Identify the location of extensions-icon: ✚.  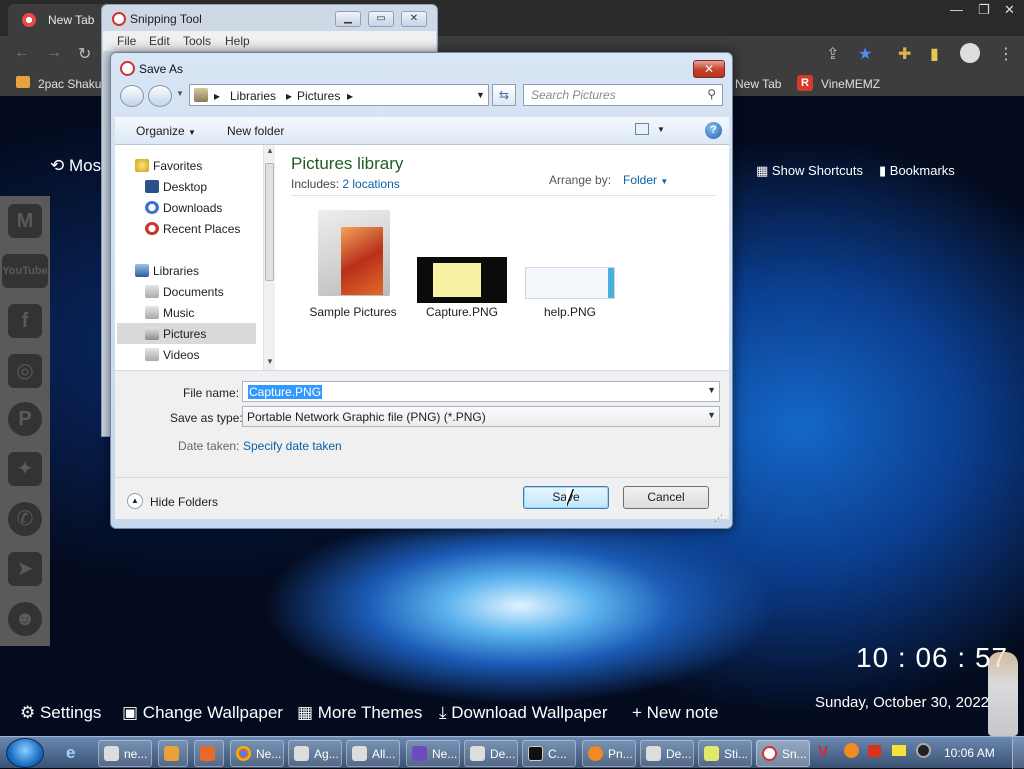
(904, 54).